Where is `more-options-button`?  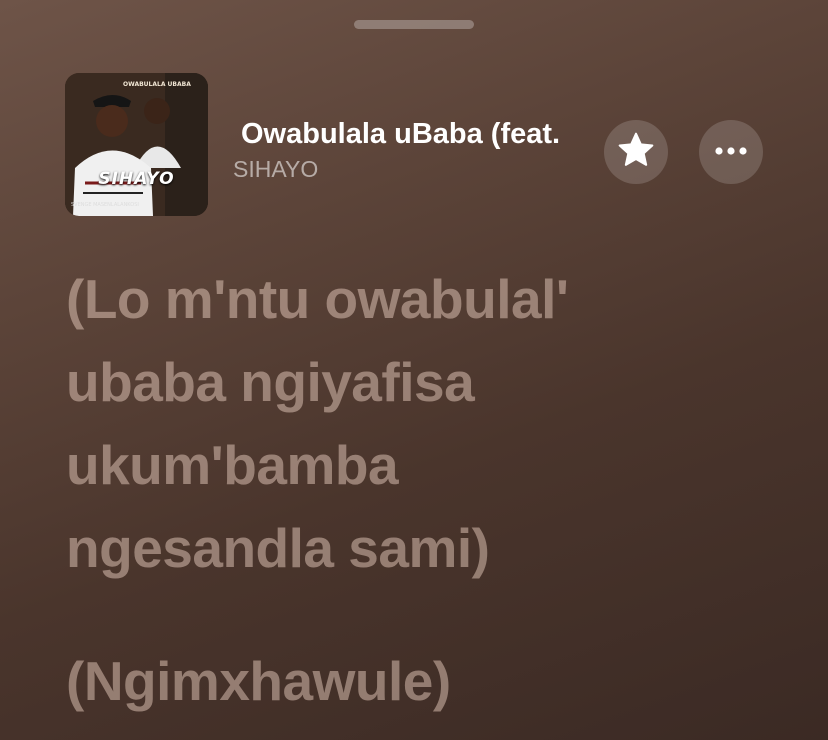
more-options-button is located at coordinates (731, 152).